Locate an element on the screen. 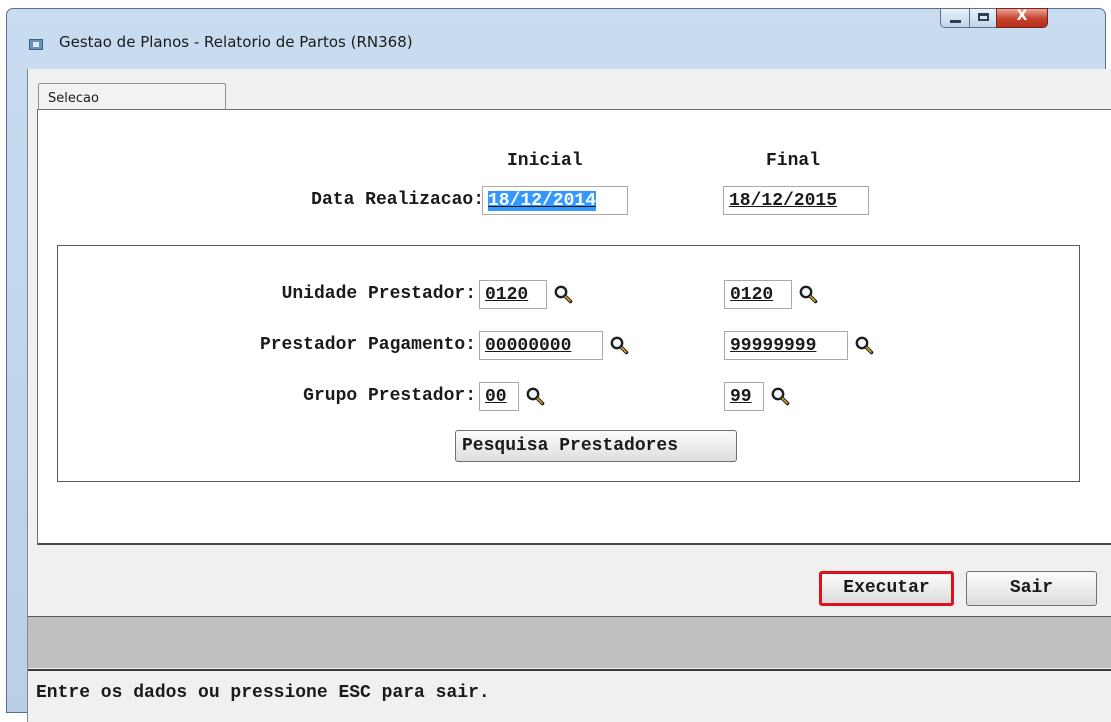 The width and height of the screenshot is (1111, 722). unidade-prestador-label: Unidade Prestador: is located at coordinates (378, 294).